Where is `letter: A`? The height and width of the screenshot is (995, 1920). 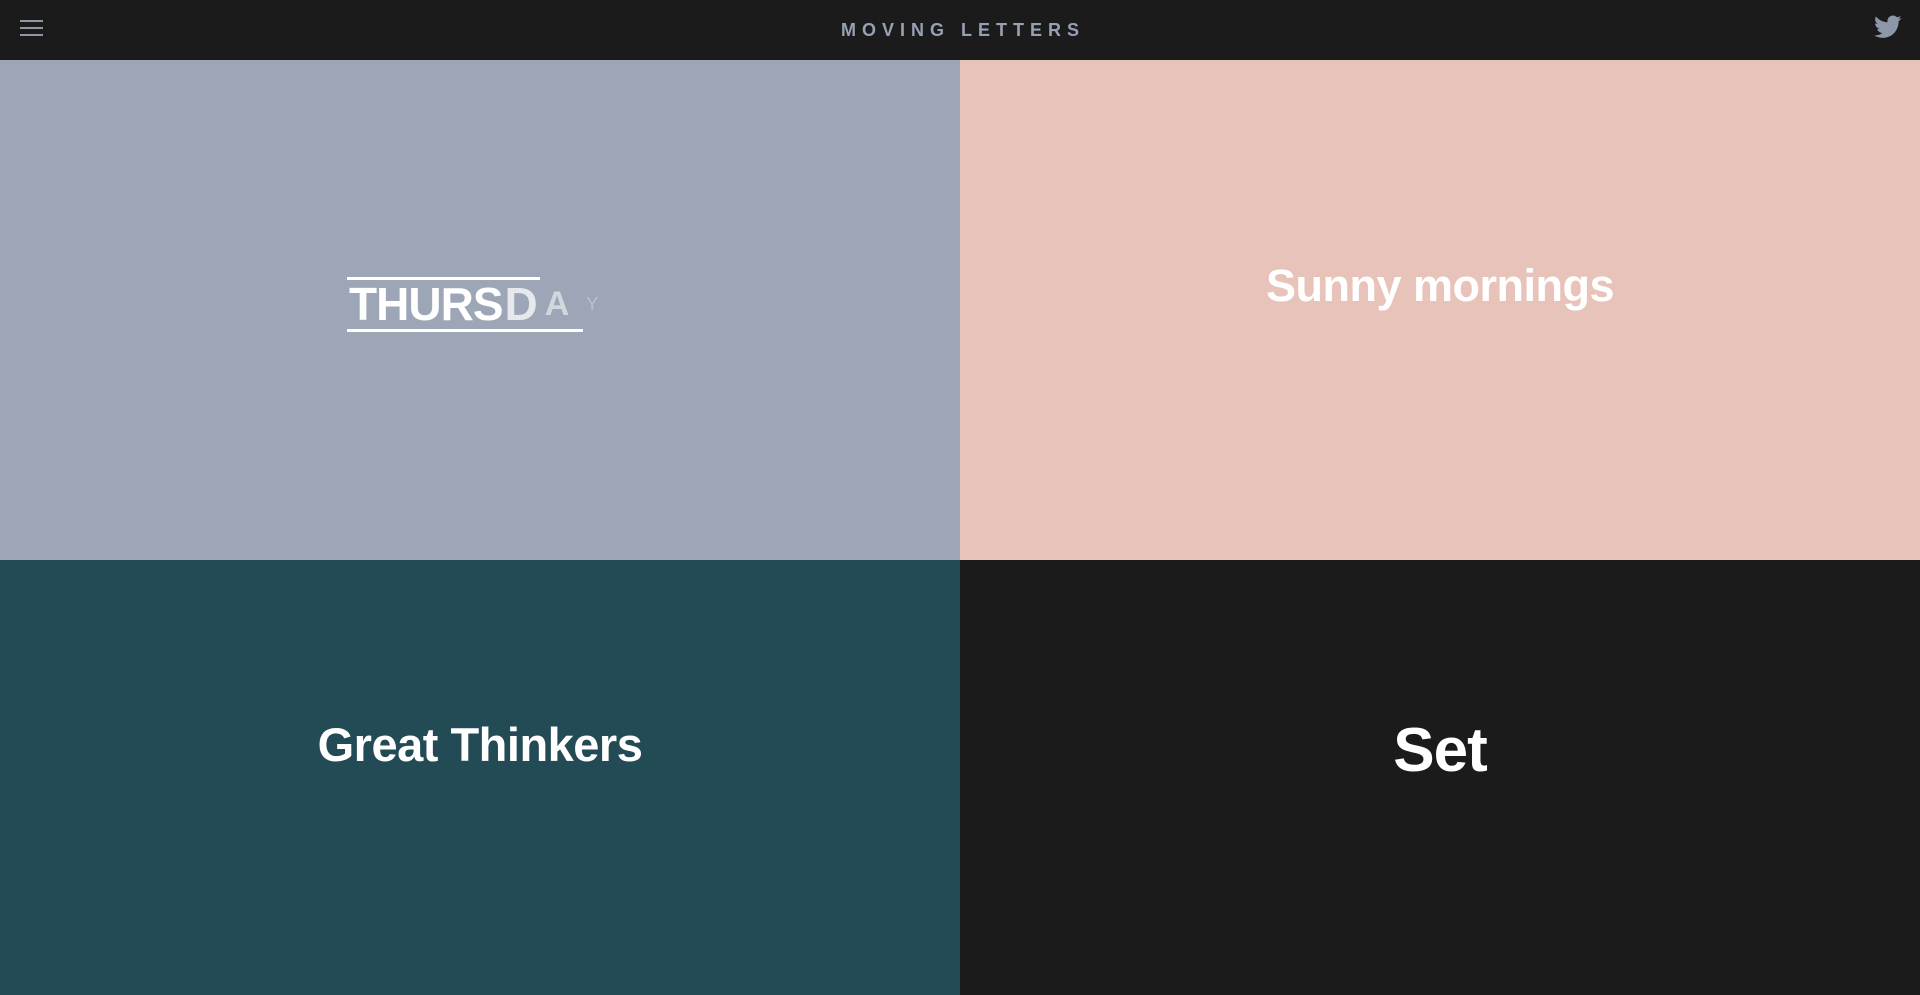
letter: A is located at coordinates (557, 303).